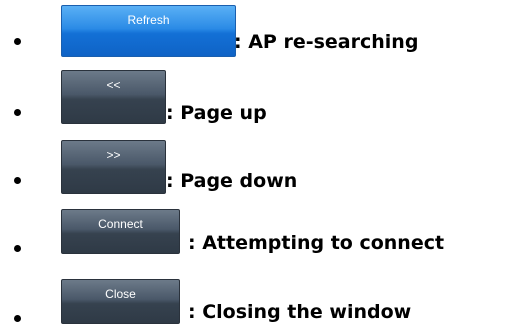 The height and width of the screenshot is (329, 507). Describe the element at coordinates (232, 181) in the screenshot. I see `page-down-description: : Page down` at that location.